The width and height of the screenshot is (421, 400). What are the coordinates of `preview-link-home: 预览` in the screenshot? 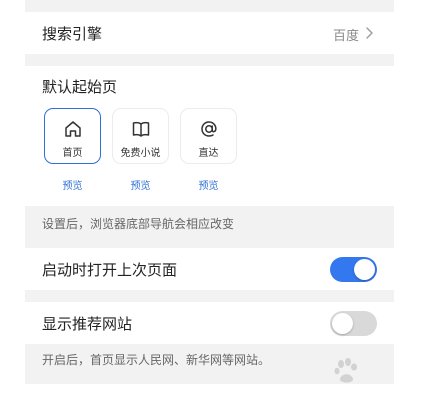 It's located at (72, 184).